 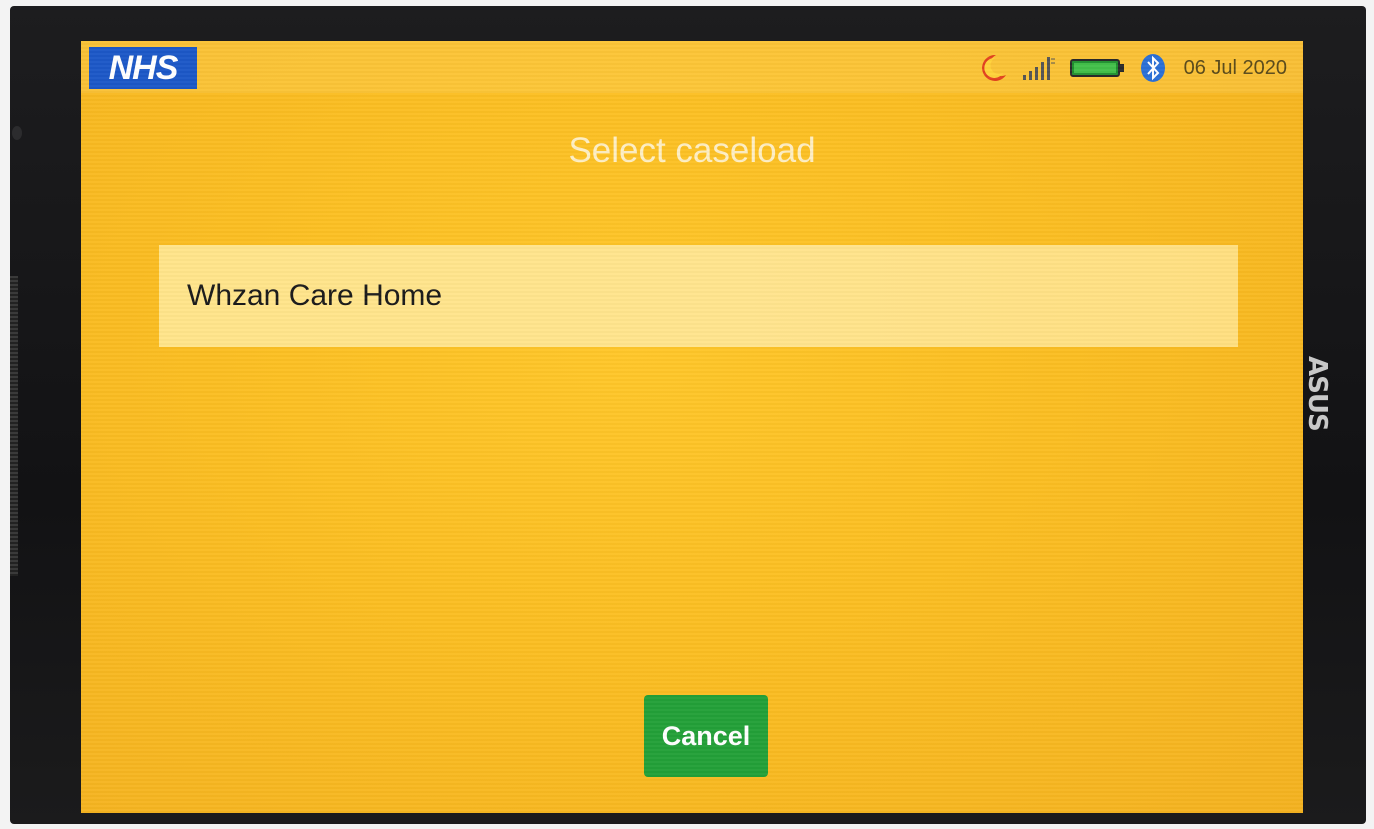 What do you see at coordinates (1153, 68) in the screenshot?
I see `bluetooth-icon` at bounding box center [1153, 68].